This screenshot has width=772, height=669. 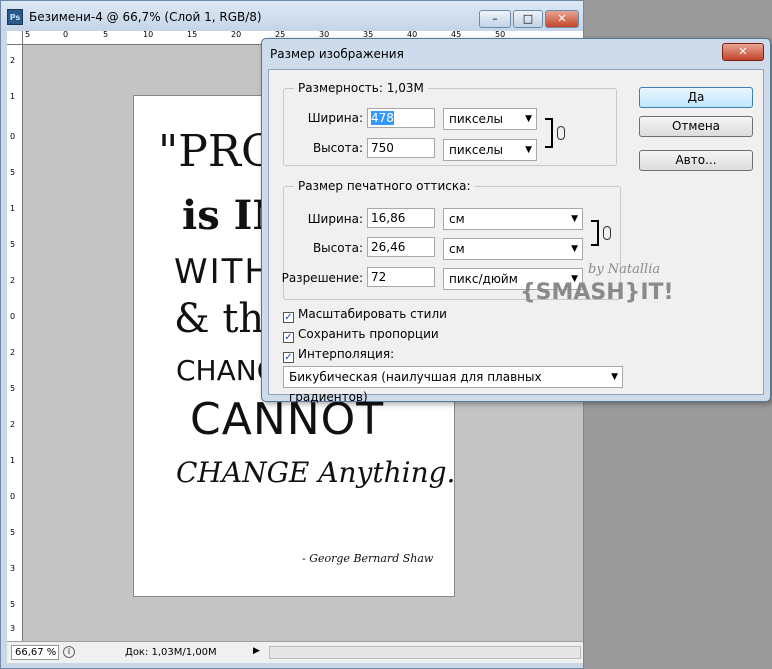 I want to click on pixel-link-bracket, so click(x=549, y=133).